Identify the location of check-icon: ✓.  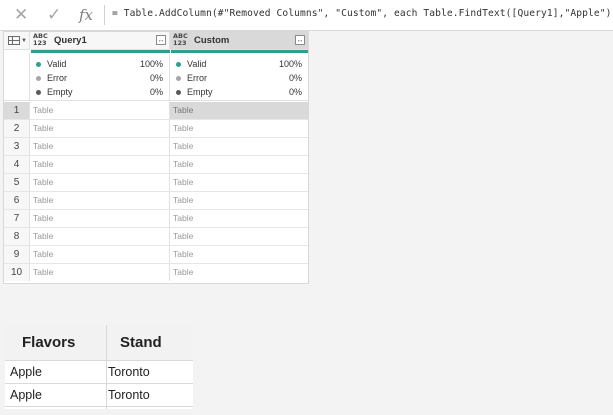
(54, 15).